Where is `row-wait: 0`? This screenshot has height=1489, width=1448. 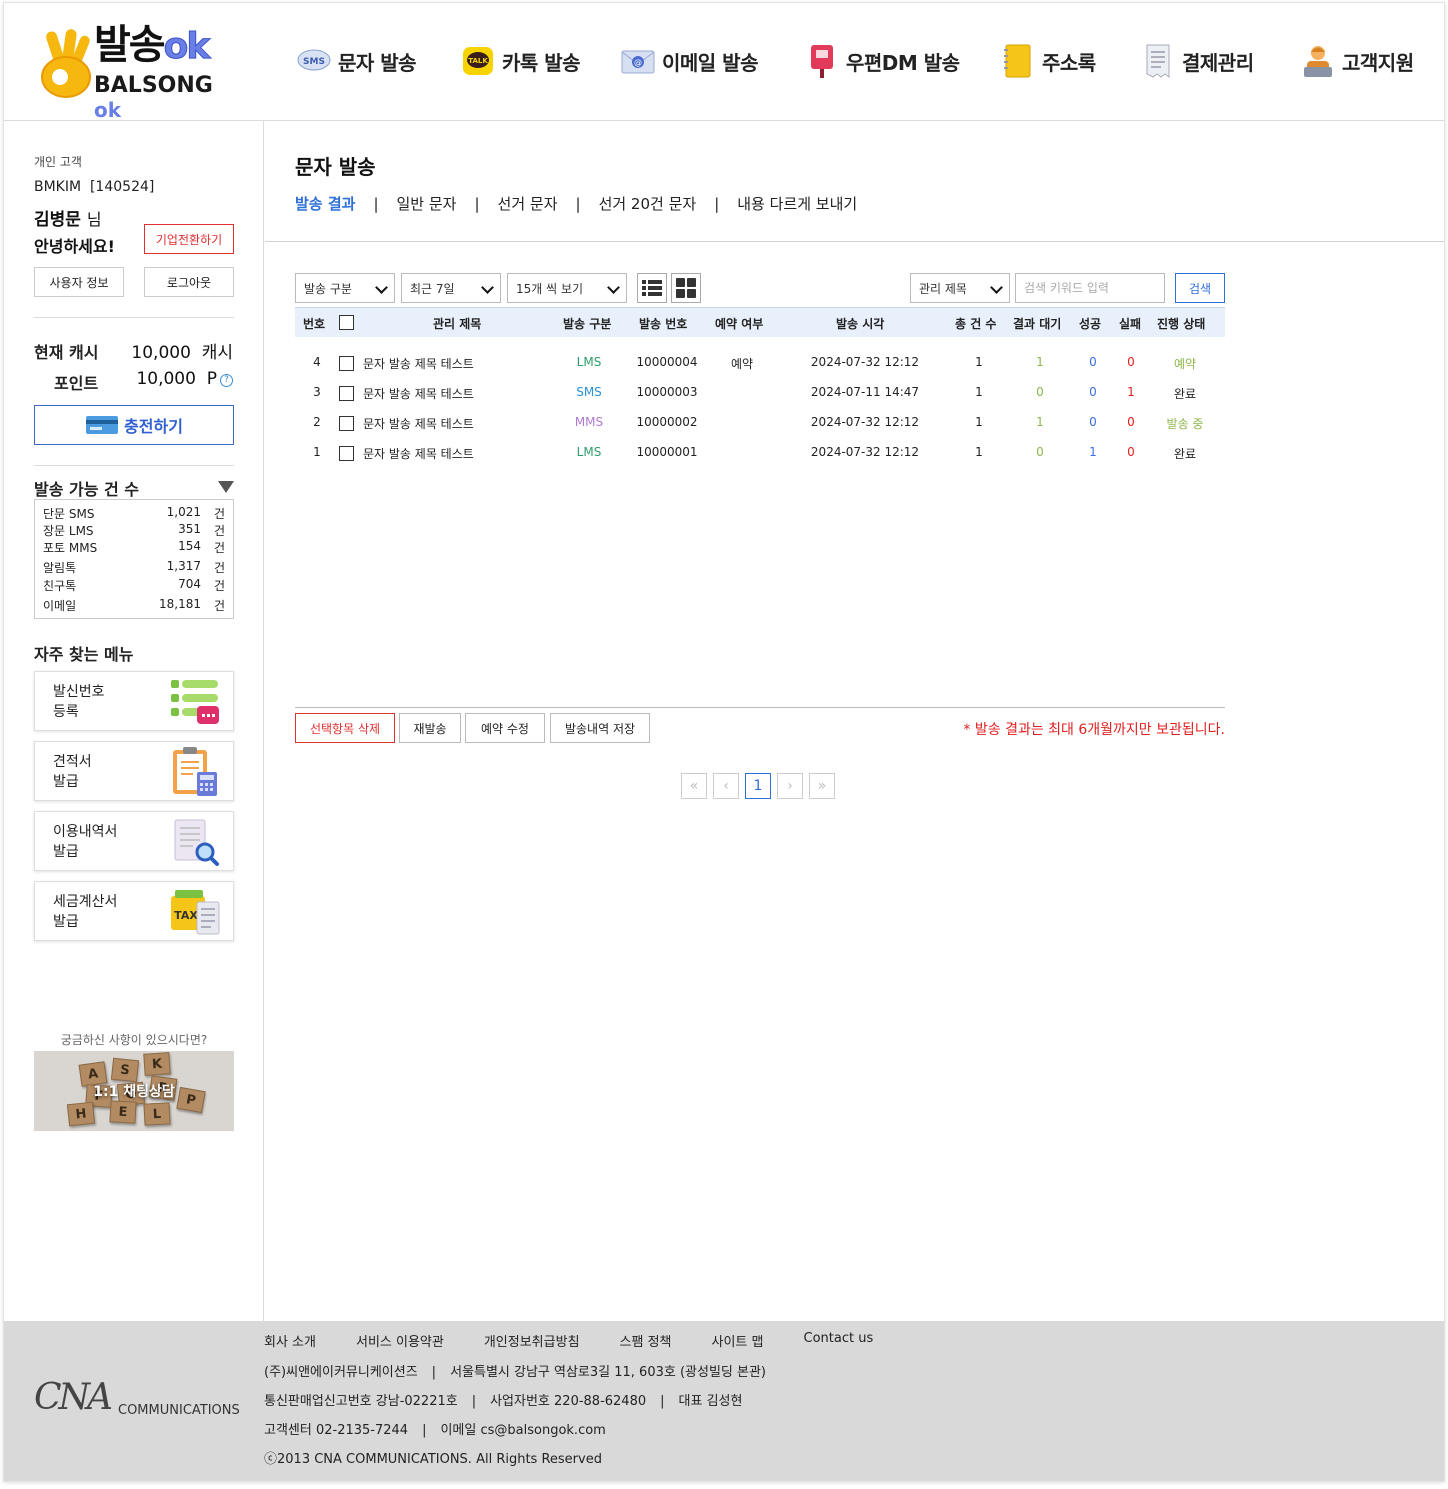 row-wait: 0 is located at coordinates (1040, 452).